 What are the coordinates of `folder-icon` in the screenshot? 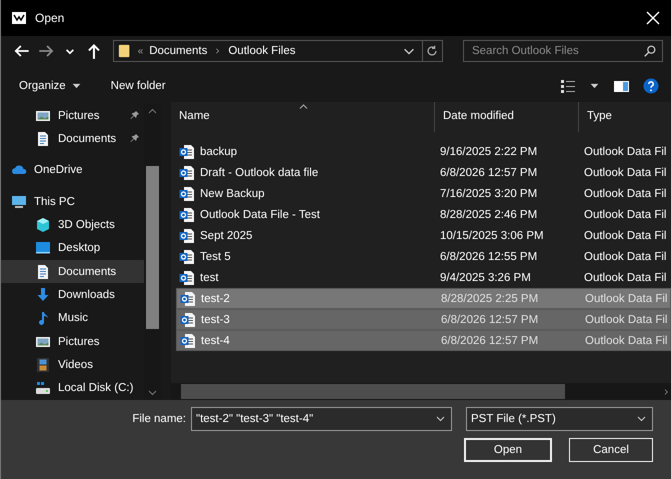 It's located at (125, 51).